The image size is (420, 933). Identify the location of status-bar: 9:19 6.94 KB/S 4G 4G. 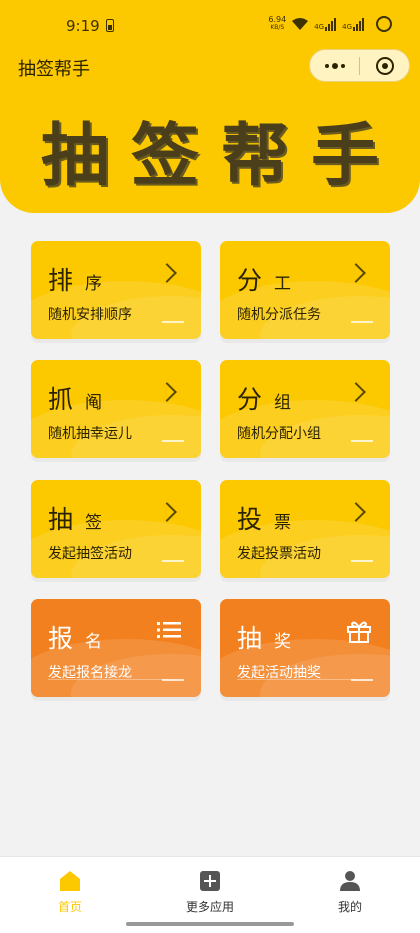
(210, 26).